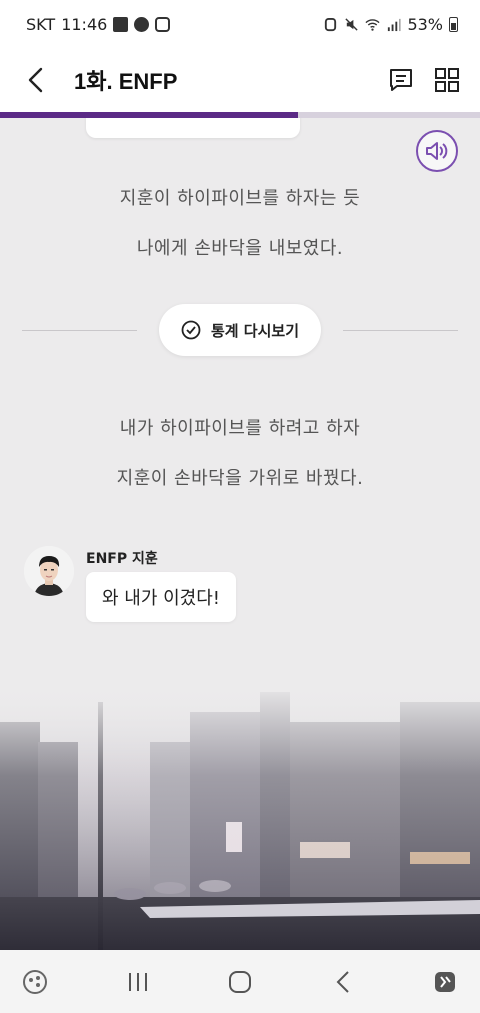 The image size is (480, 1013). Describe the element at coordinates (240, 248) in the screenshot. I see `narration-line: 나에게 손바닥을 내보였다.` at that location.